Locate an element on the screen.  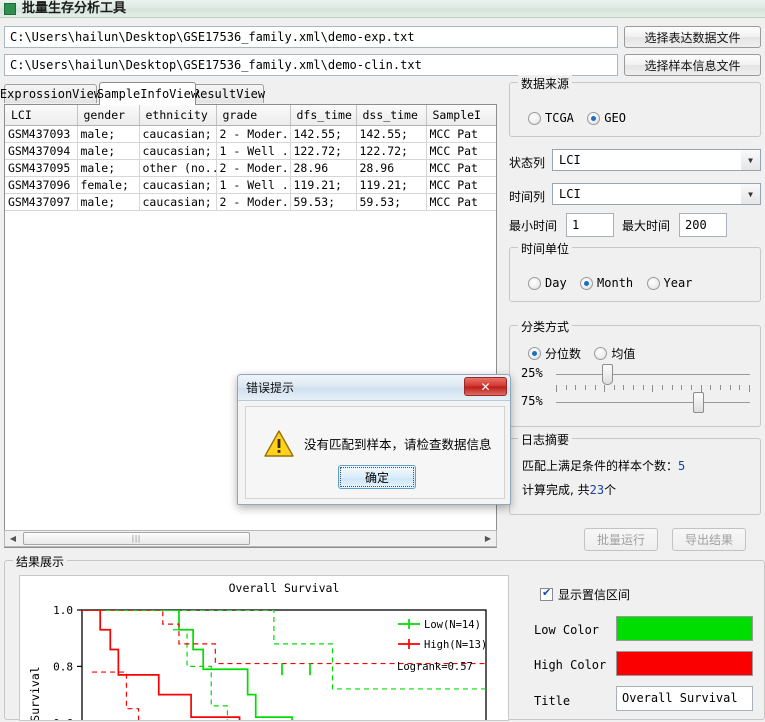
radio-day-label: Day is located at coordinates (556, 283).